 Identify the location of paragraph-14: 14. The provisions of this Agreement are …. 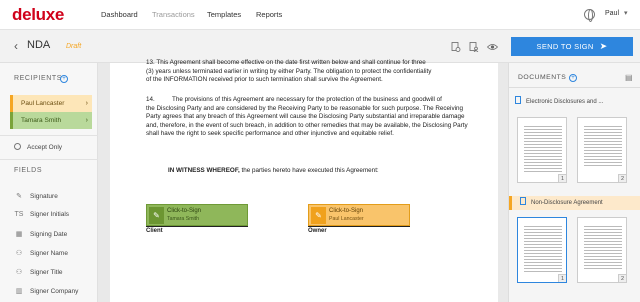
(311, 117).